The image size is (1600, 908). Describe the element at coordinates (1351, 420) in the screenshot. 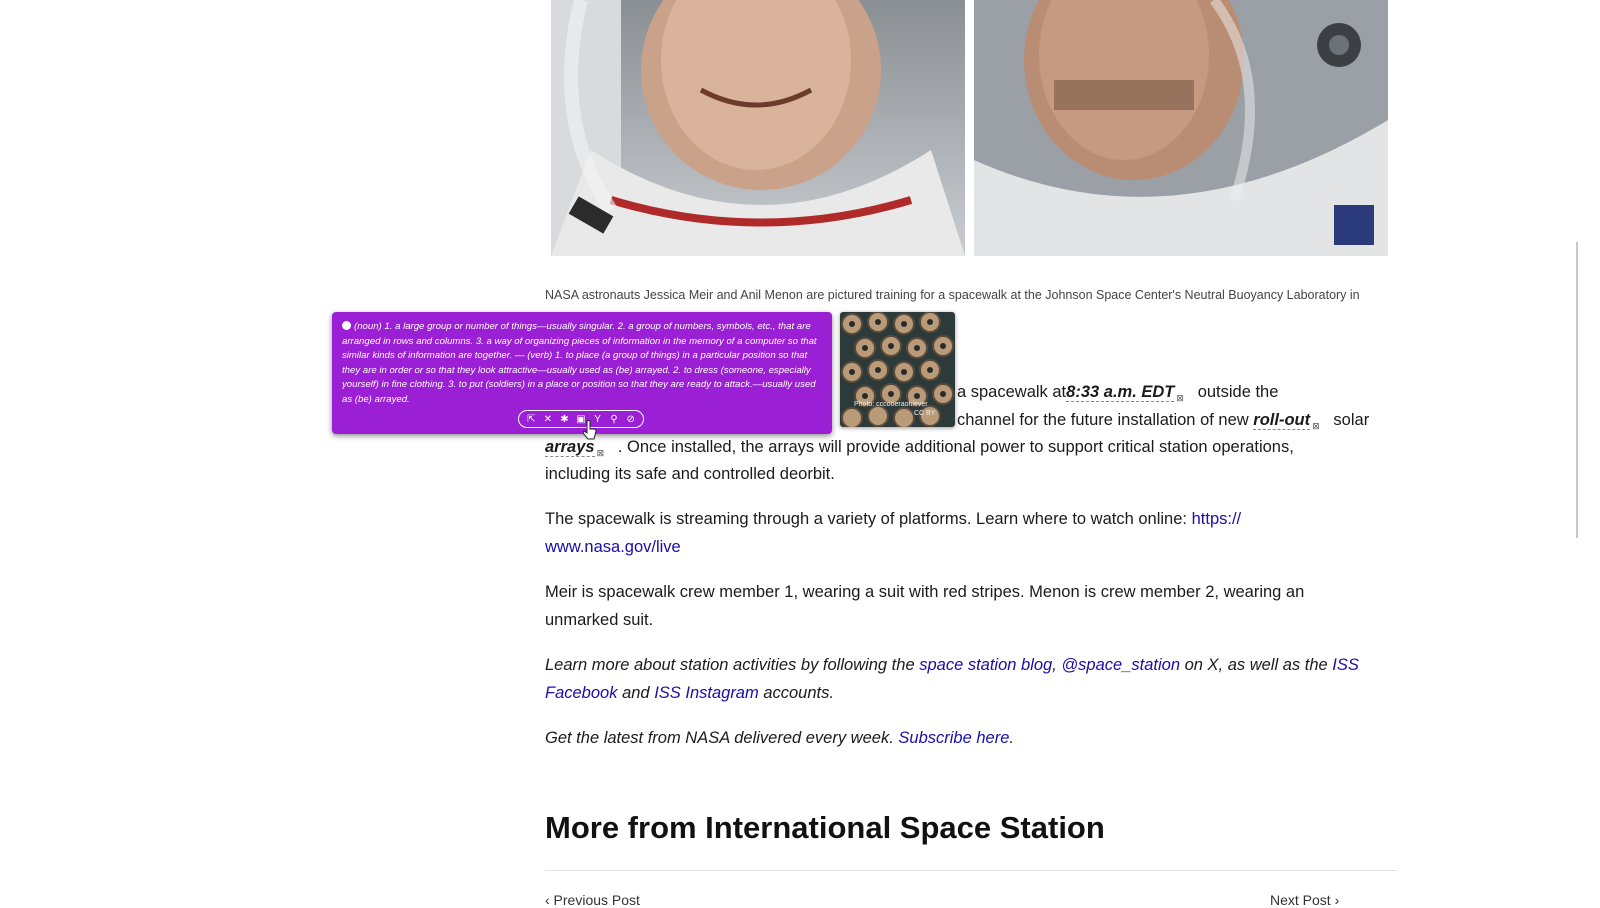

I see `text-solar: solar` at that location.